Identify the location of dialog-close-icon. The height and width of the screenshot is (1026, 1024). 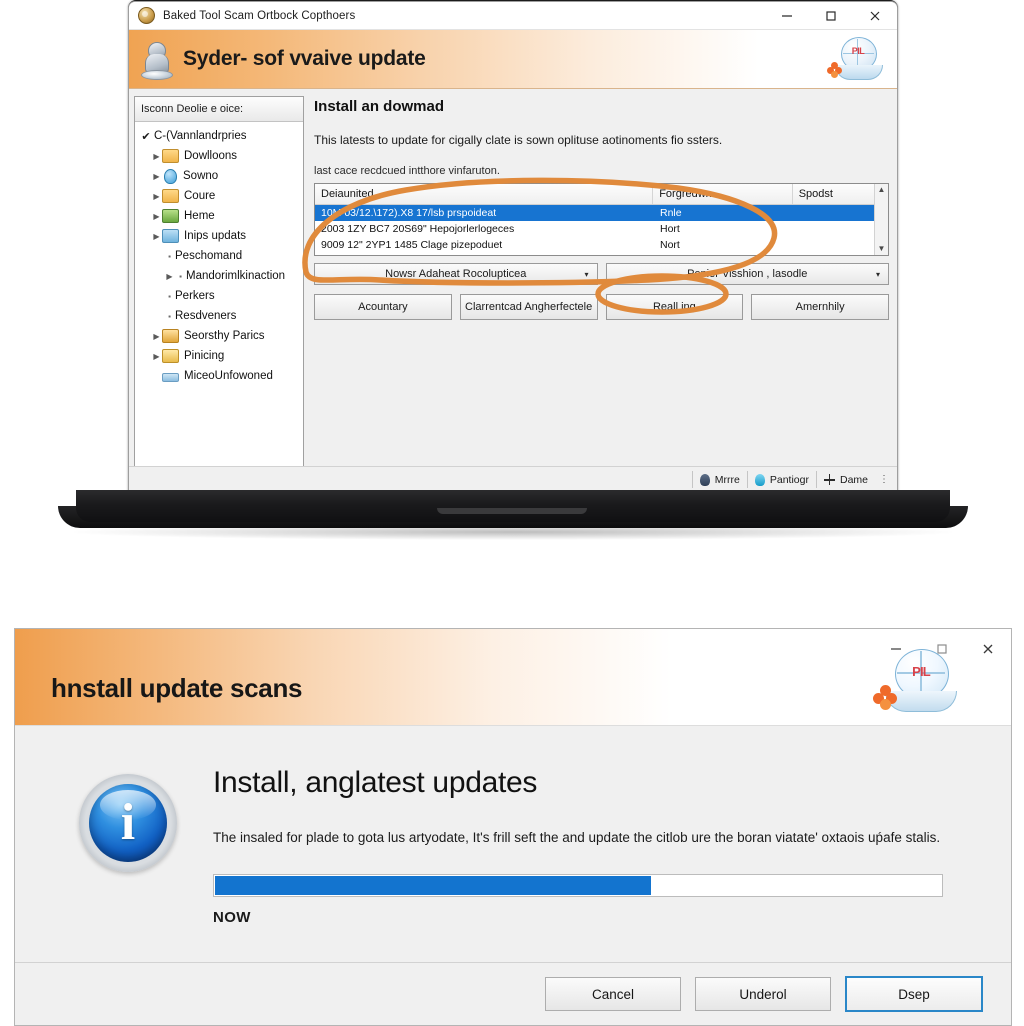
(988, 649).